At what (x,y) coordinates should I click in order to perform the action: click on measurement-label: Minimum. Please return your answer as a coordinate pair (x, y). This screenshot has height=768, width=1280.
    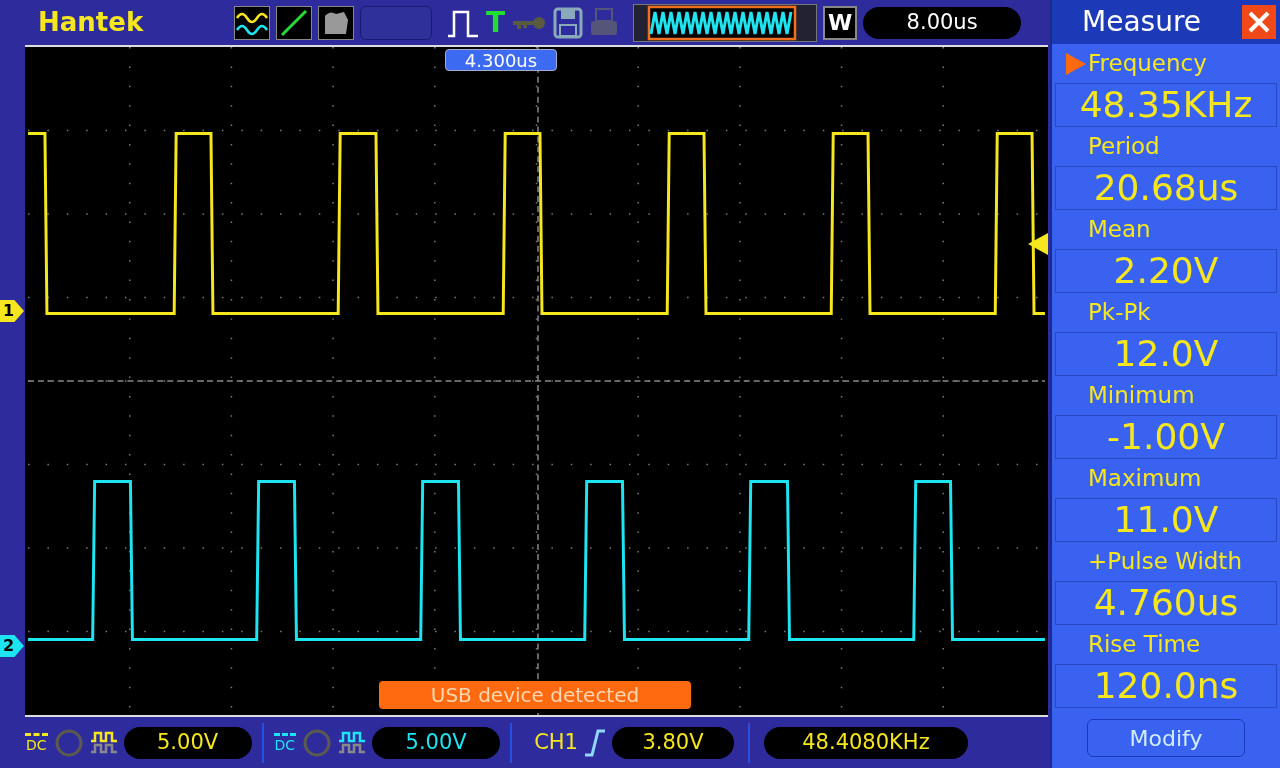
    Looking at the image, I should click on (1166, 395).